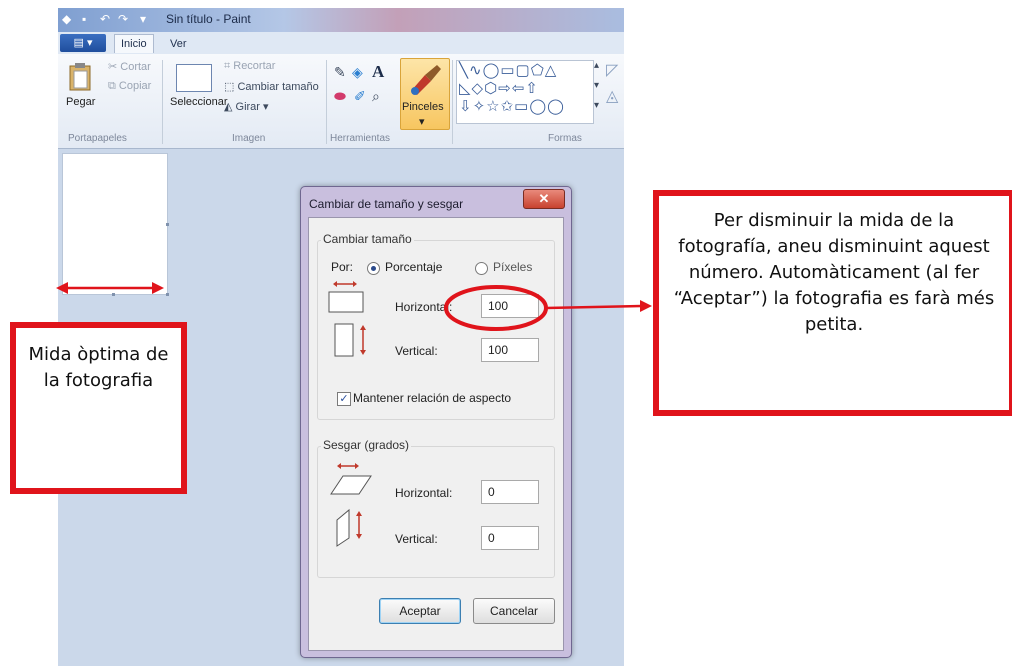  I want to click on pointer-arrow, so click(594, 307).